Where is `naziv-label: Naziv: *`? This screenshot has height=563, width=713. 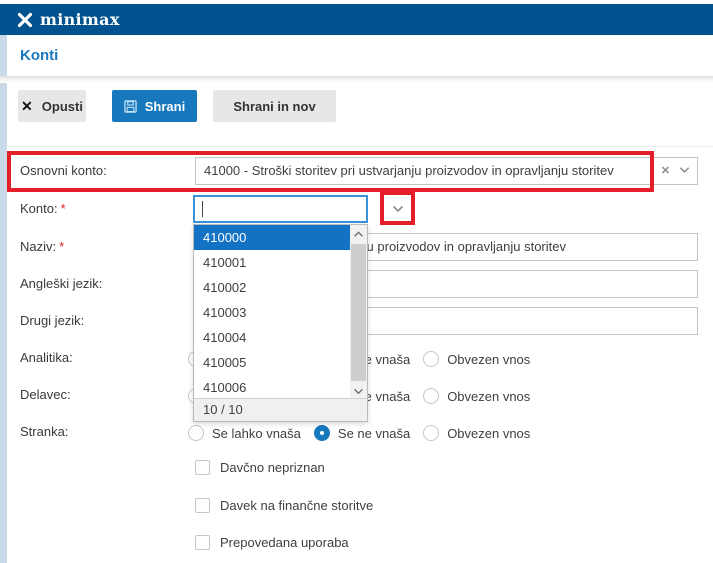
naziv-label: Naziv: * is located at coordinates (42, 247).